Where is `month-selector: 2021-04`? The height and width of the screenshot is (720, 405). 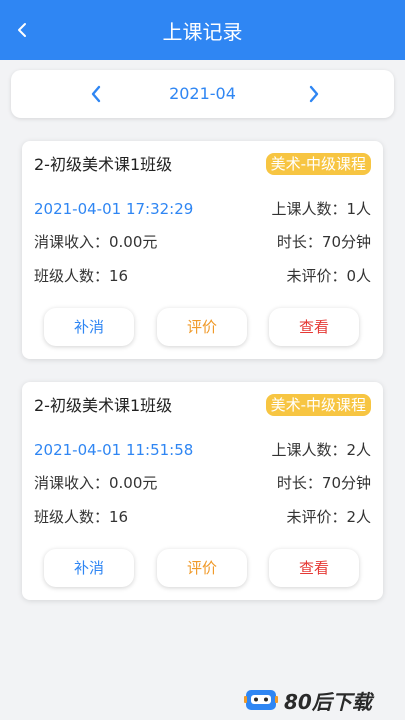 month-selector: 2021-04 is located at coordinates (202, 94).